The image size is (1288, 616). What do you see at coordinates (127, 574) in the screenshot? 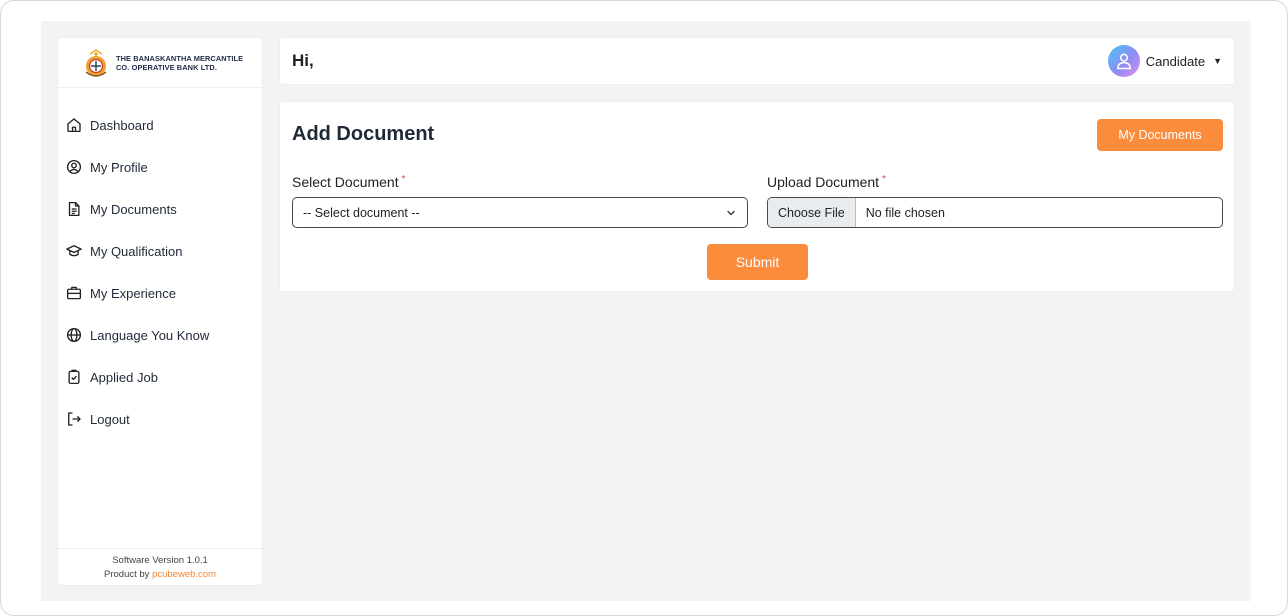
I see `product-prefix: Product by` at bounding box center [127, 574].